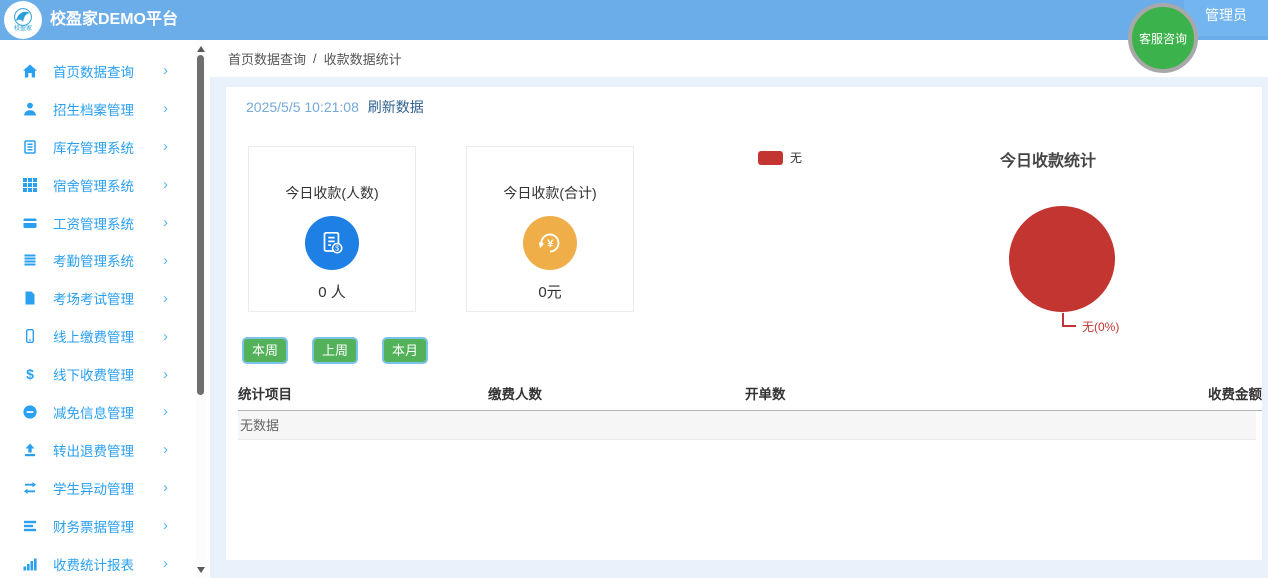 The width and height of the screenshot is (1268, 578). I want to click on sidebar-item-label: 宿舍管理系统, so click(93, 186).